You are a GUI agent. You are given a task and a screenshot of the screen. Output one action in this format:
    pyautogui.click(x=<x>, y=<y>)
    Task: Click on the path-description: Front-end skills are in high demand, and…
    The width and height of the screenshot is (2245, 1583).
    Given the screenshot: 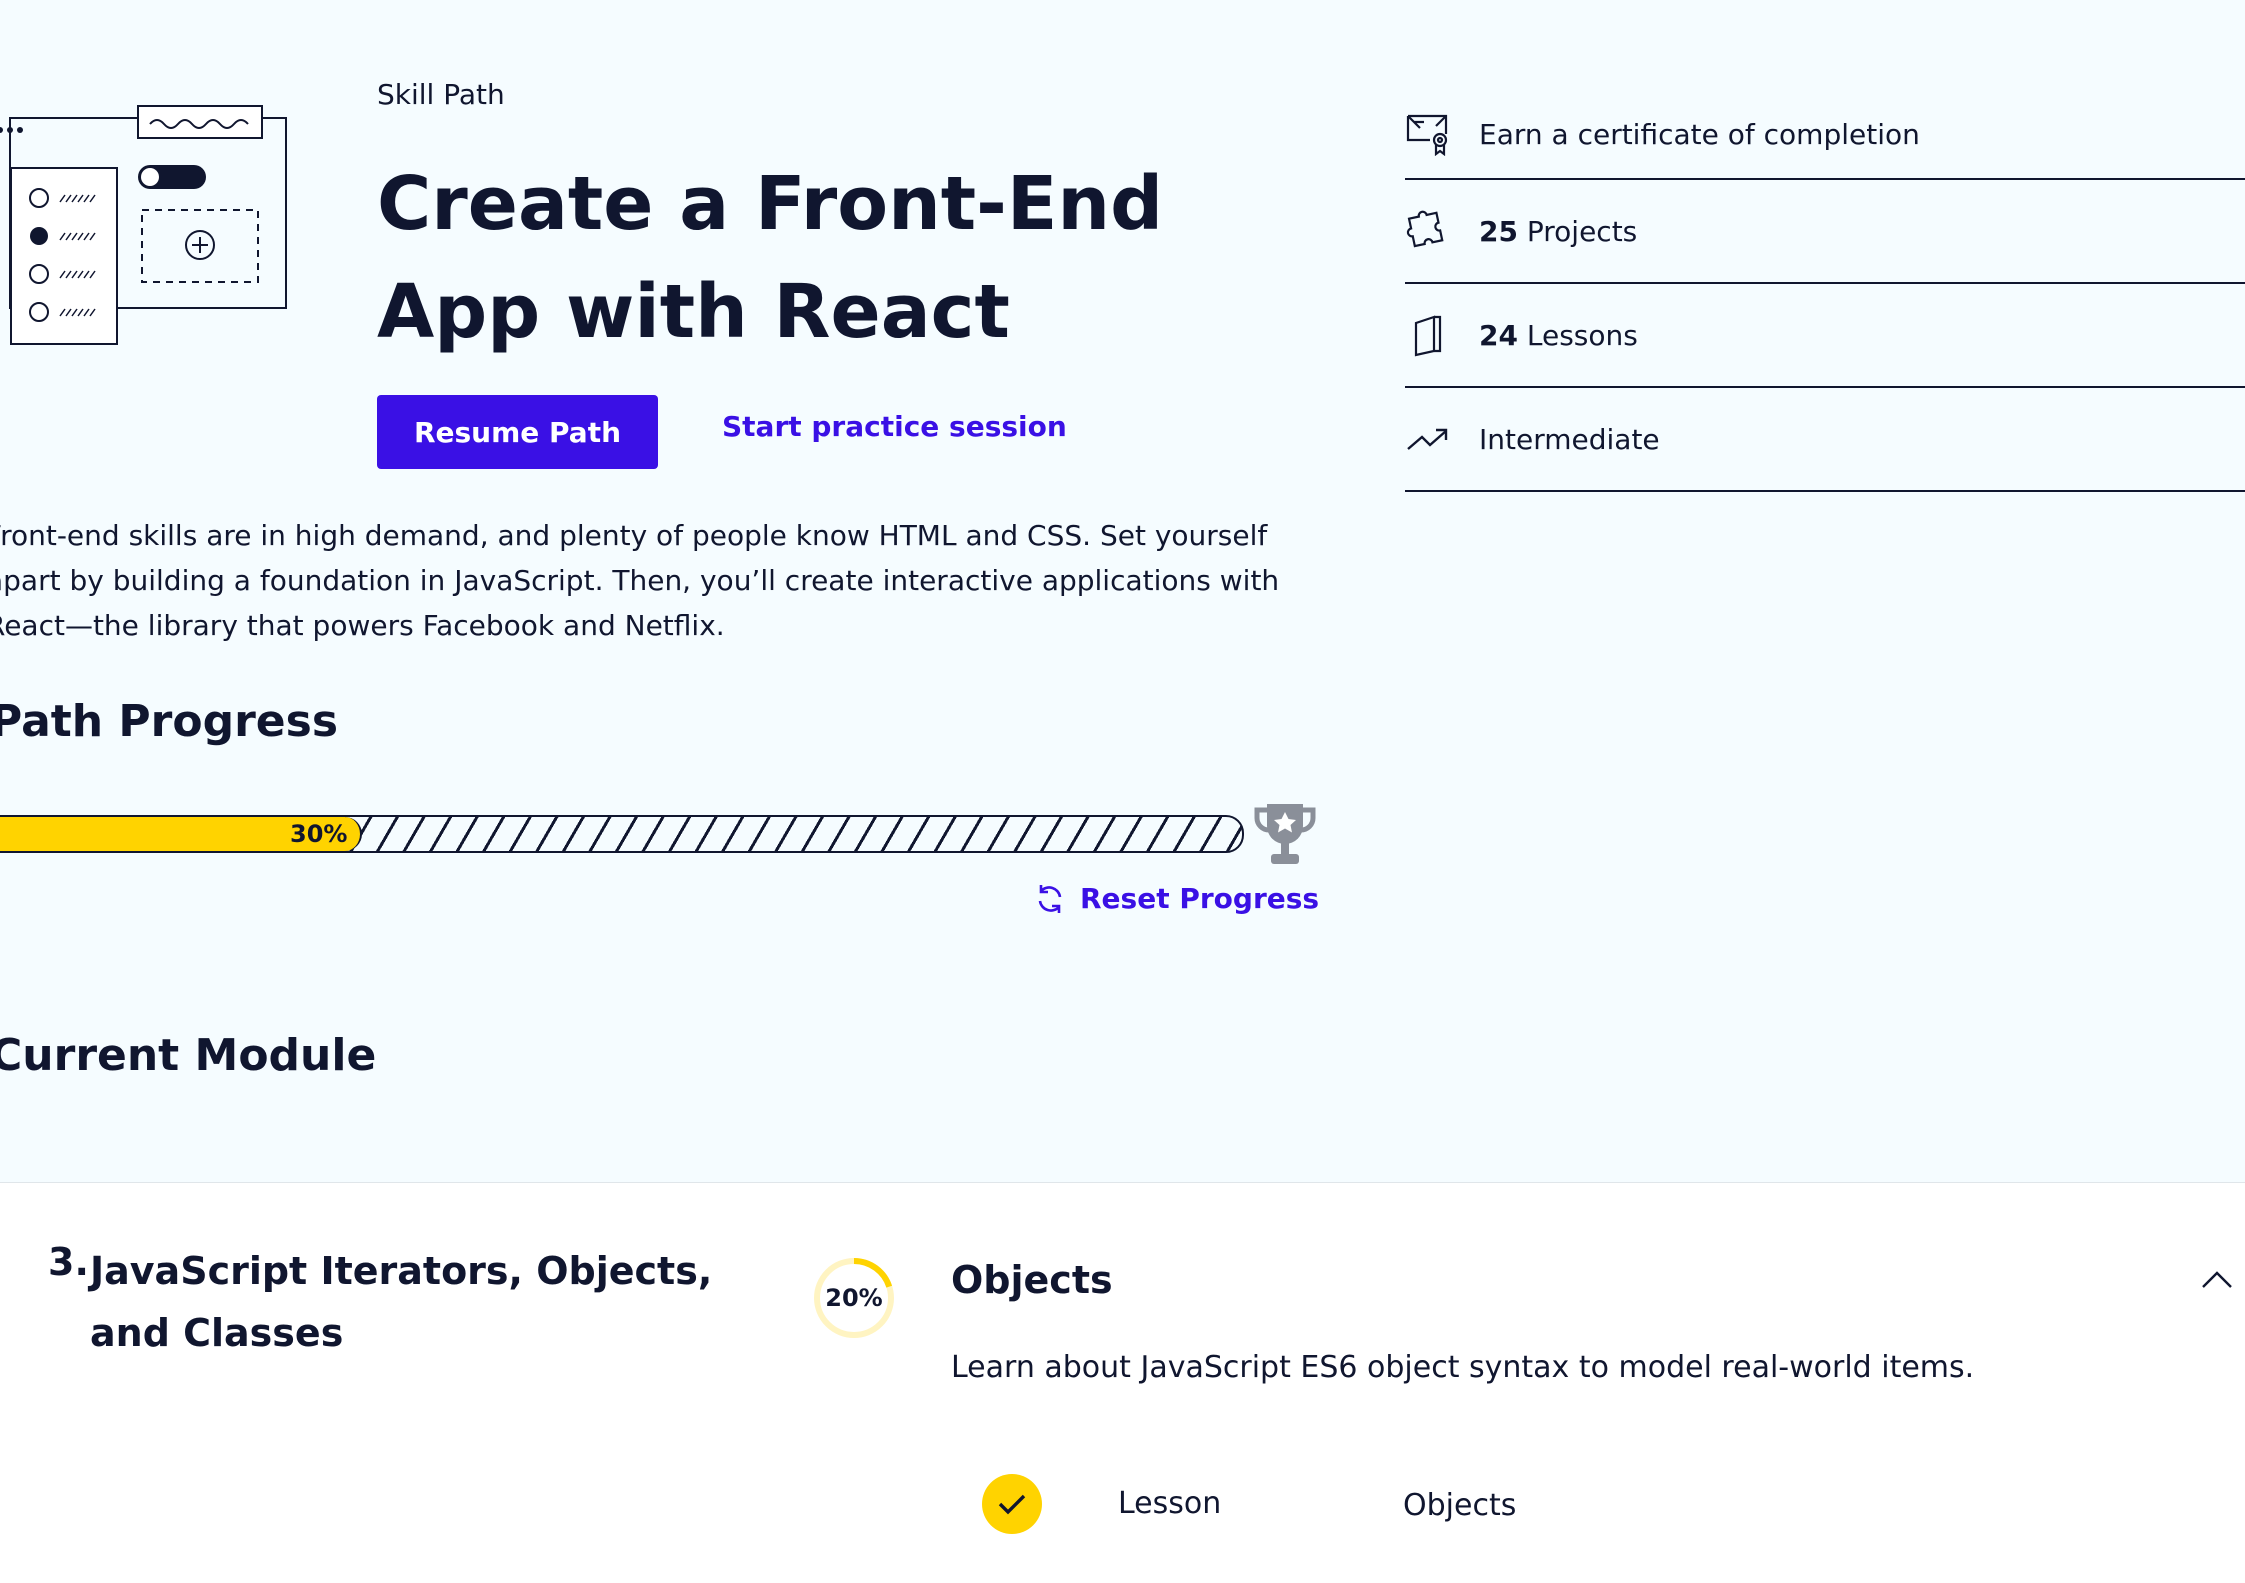 What is the action you would take?
    pyautogui.click(x=640, y=580)
    